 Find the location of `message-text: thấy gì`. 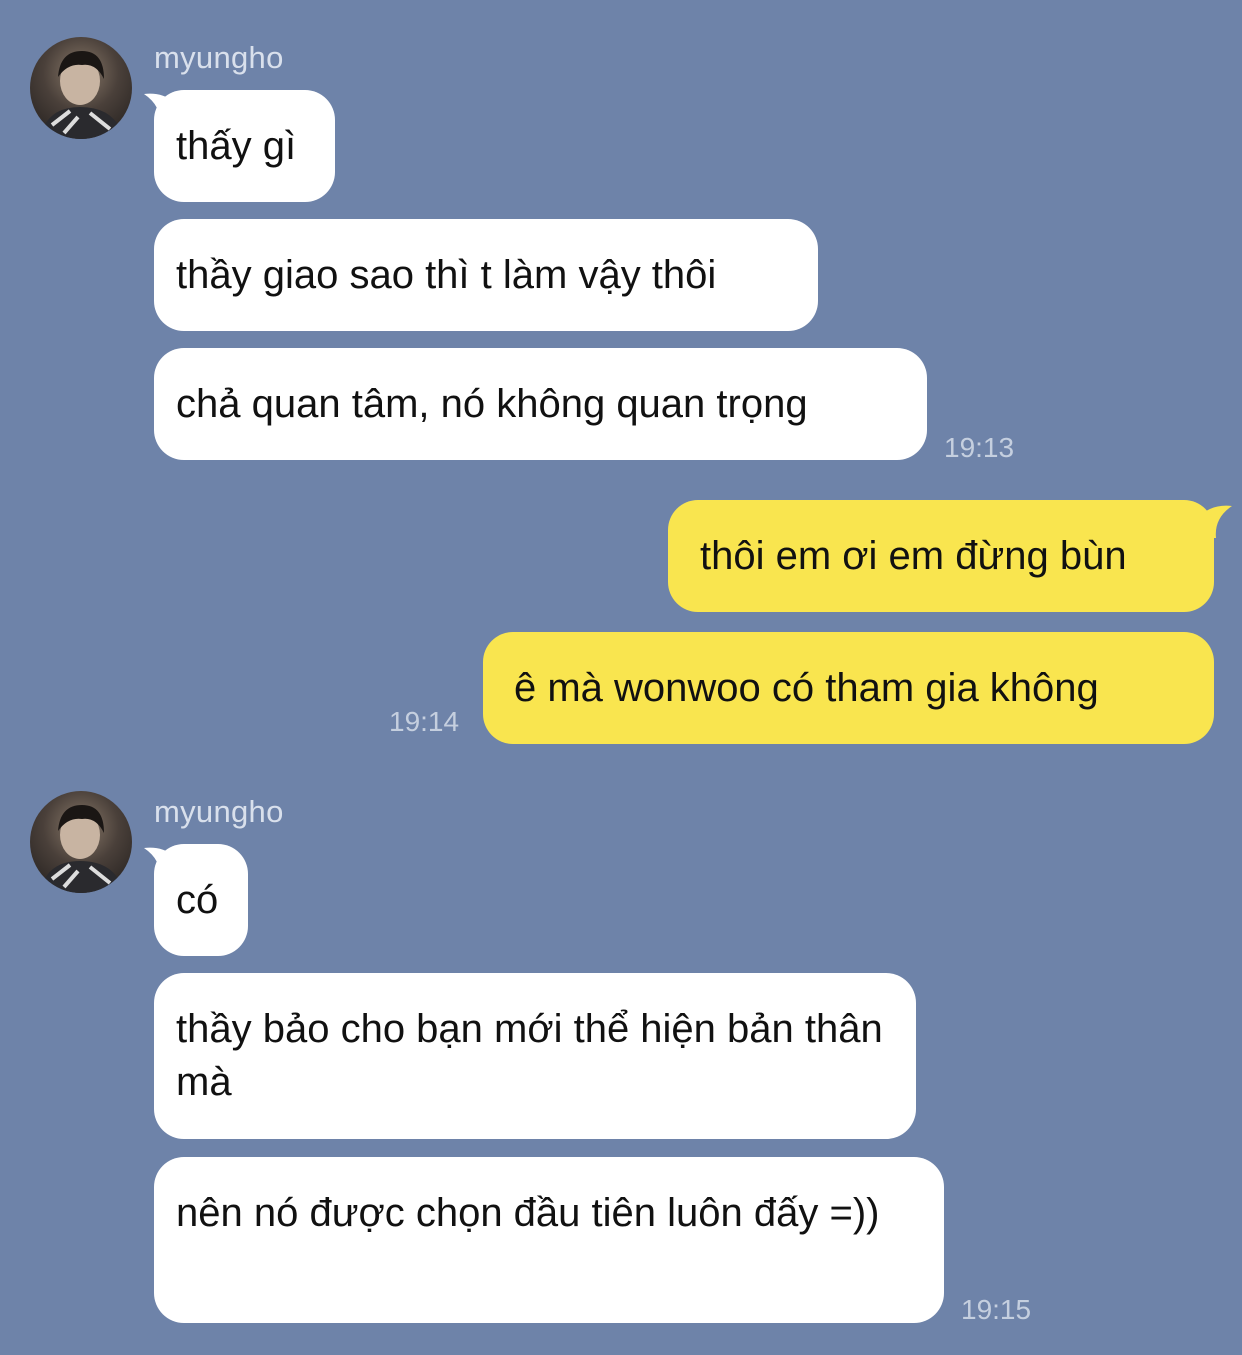

message-text: thấy gì is located at coordinates (236, 145).